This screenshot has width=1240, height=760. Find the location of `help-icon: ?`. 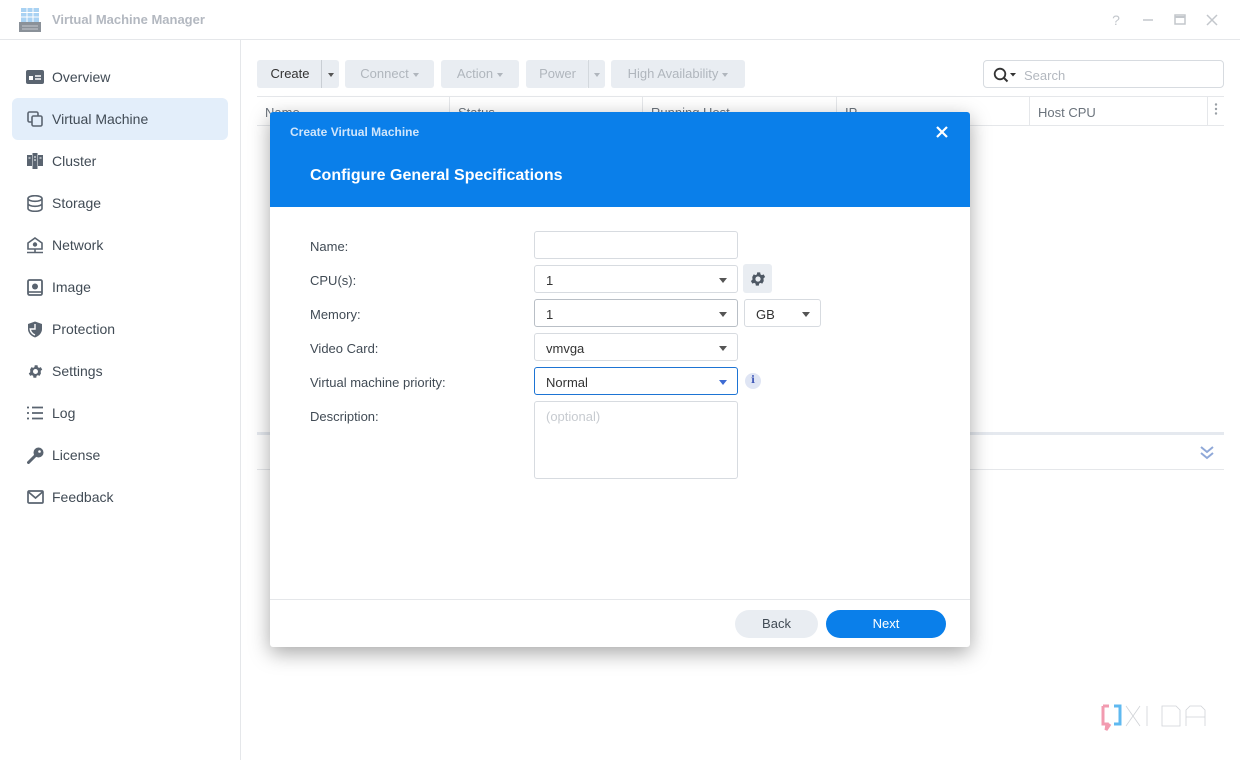

help-icon: ? is located at coordinates (1116, 20).